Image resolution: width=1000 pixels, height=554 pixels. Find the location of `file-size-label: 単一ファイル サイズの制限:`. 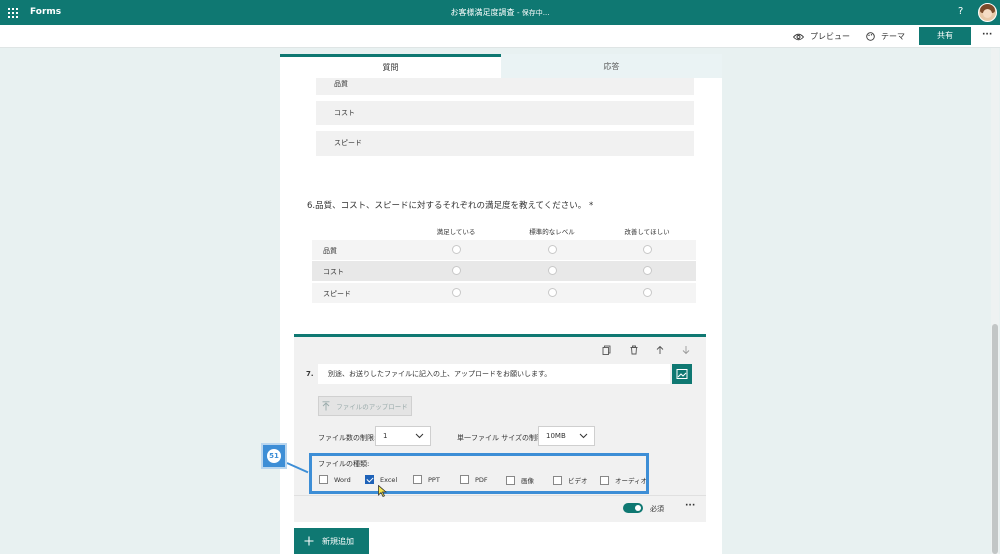

file-size-label: 単一ファイル サイズの制限: is located at coordinates (501, 438).